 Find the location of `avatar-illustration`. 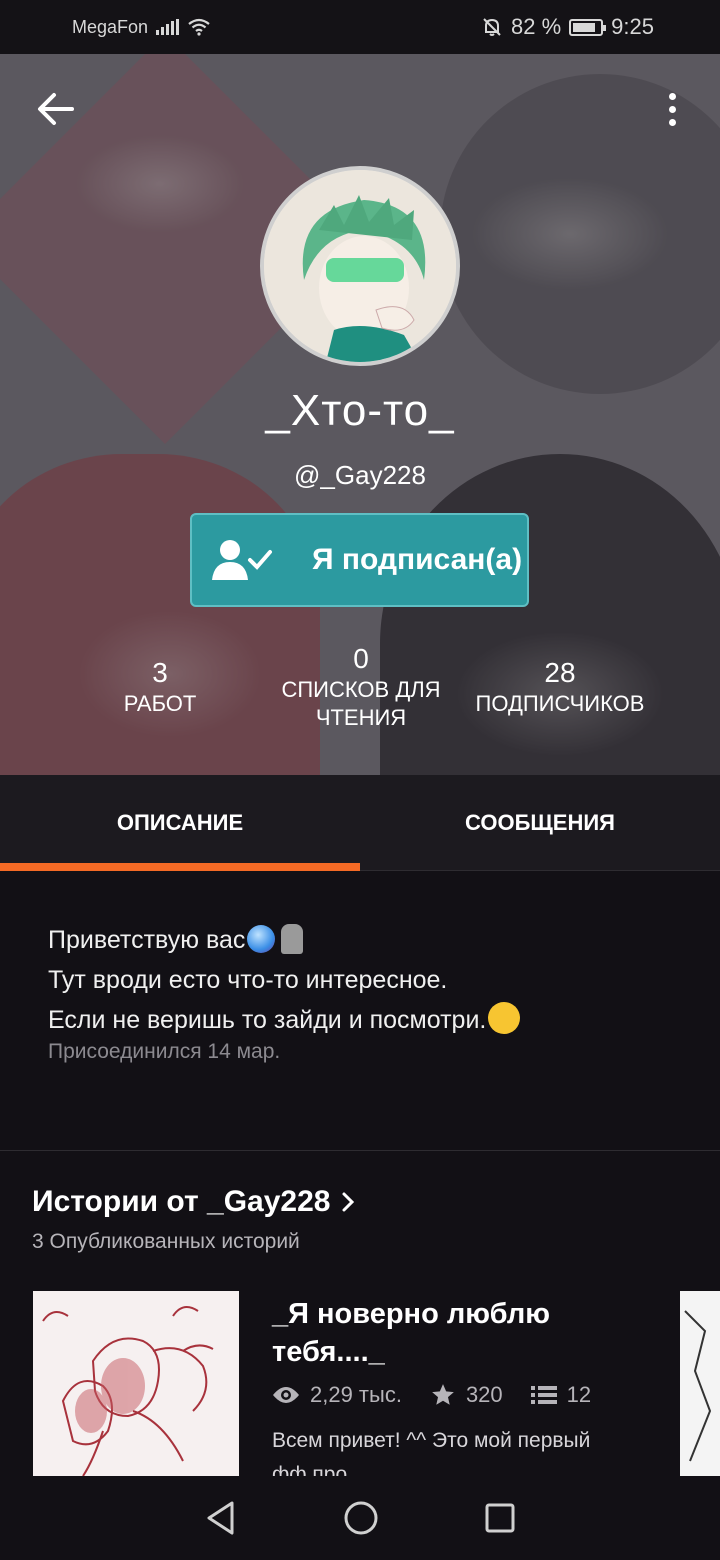

avatar-illustration is located at coordinates (360, 266).